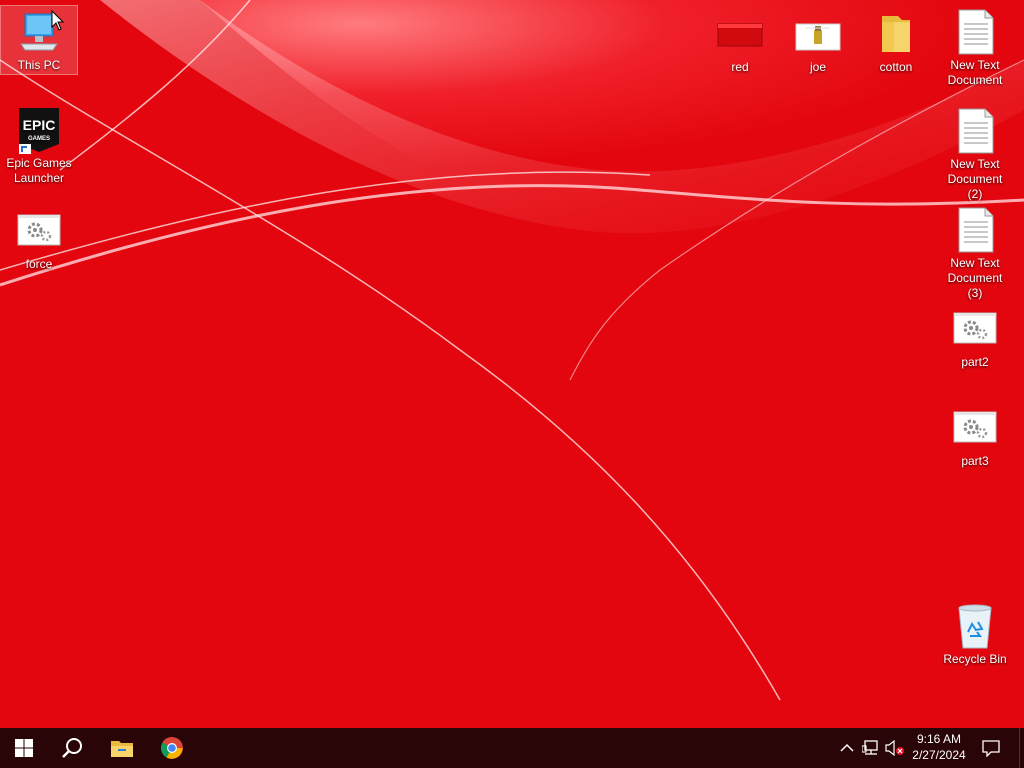 This screenshot has width=1024, height=768. I want to click on desktop-icon-cotton: cotton, so click(896, 43).